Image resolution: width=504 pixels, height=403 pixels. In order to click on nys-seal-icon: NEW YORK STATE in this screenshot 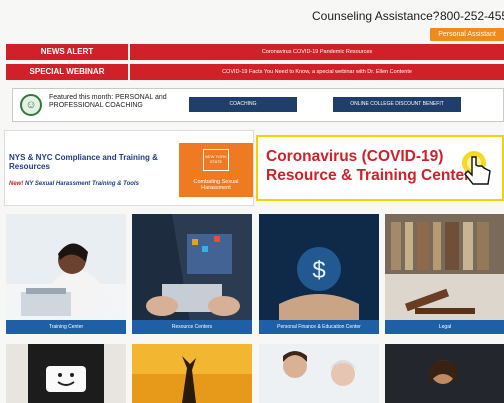, I will do `click(216, 160)`.